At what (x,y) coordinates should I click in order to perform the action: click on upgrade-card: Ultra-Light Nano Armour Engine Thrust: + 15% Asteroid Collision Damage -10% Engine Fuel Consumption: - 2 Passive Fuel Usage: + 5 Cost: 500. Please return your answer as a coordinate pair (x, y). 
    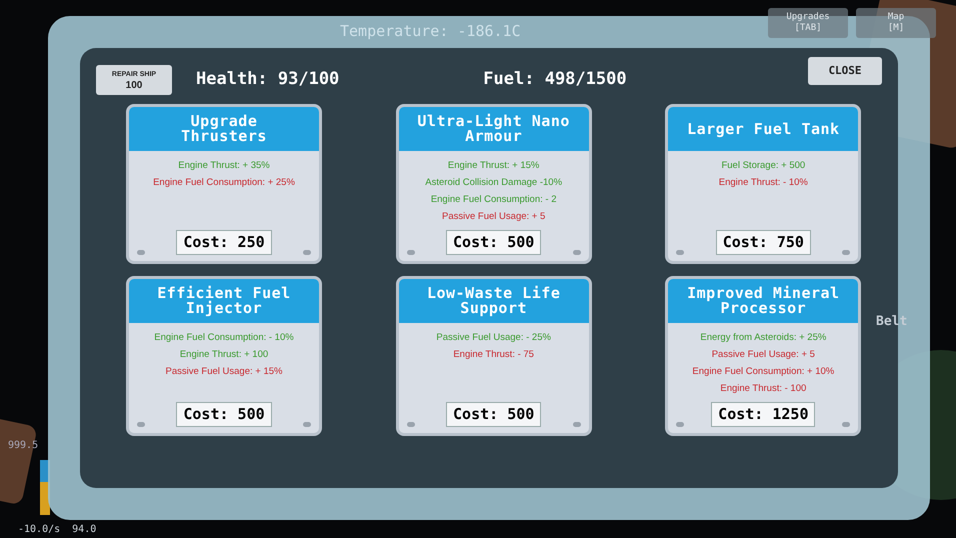
    Looking at the image, I should click on (494, 184).